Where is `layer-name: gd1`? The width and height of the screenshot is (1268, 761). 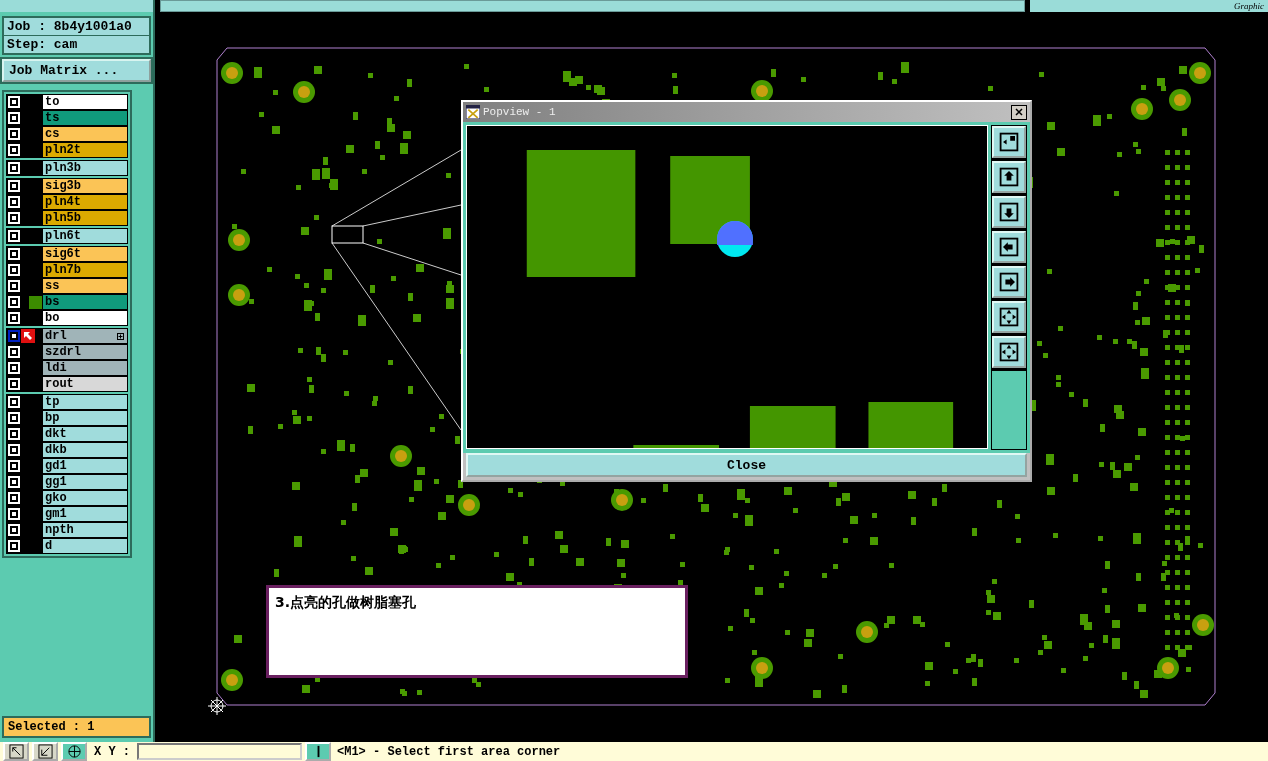
layer-name: gd1 is located at coordinates (85, 466).